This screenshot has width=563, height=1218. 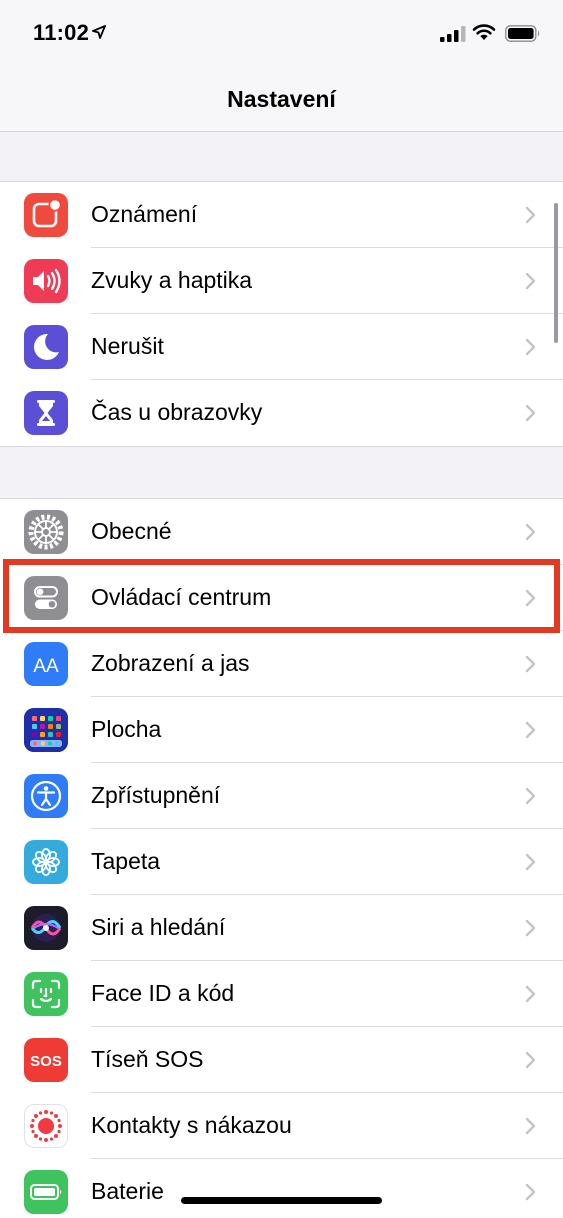 What do you see at coordinates (281, 862) in the screenshot?
I see `settings-row-wallpaper: Tapeta` at bounding box center [281, 862].